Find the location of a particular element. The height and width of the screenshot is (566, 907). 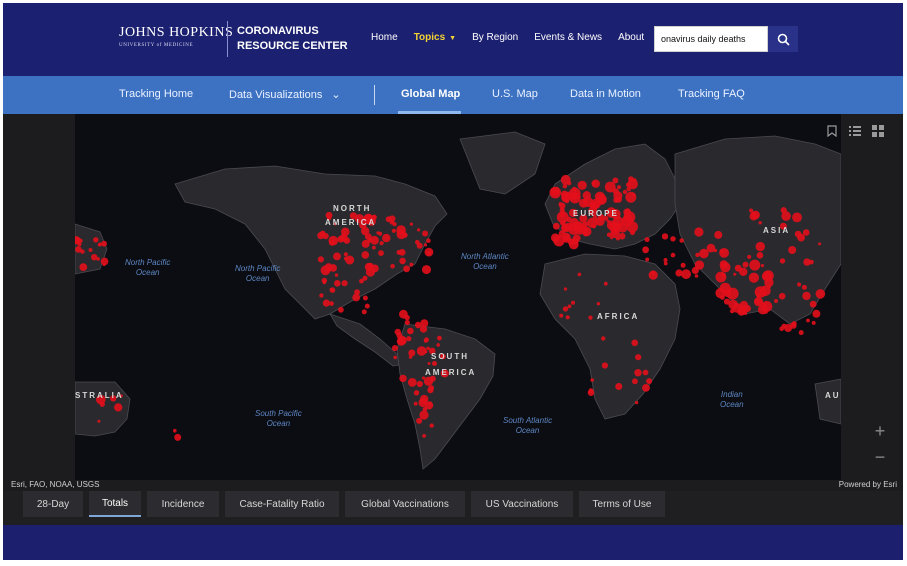

subnav-us-map: U.S. Map is located at coordinates (515, 94).